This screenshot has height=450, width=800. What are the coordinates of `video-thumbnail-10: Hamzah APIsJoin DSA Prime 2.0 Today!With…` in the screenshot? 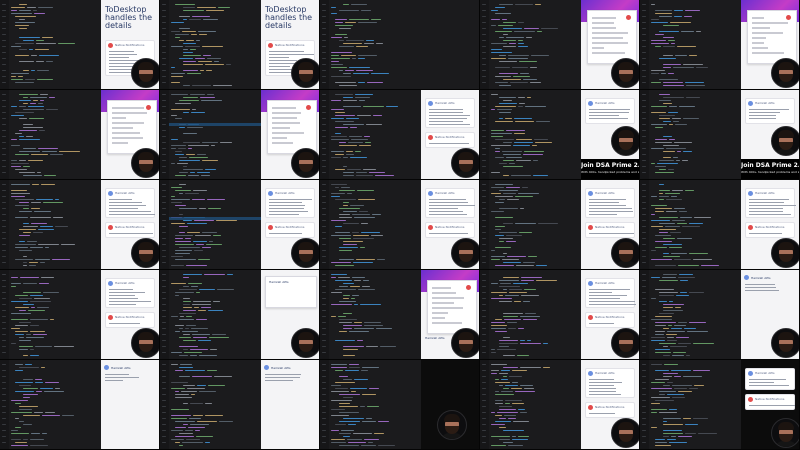 It's located at (720, 135).